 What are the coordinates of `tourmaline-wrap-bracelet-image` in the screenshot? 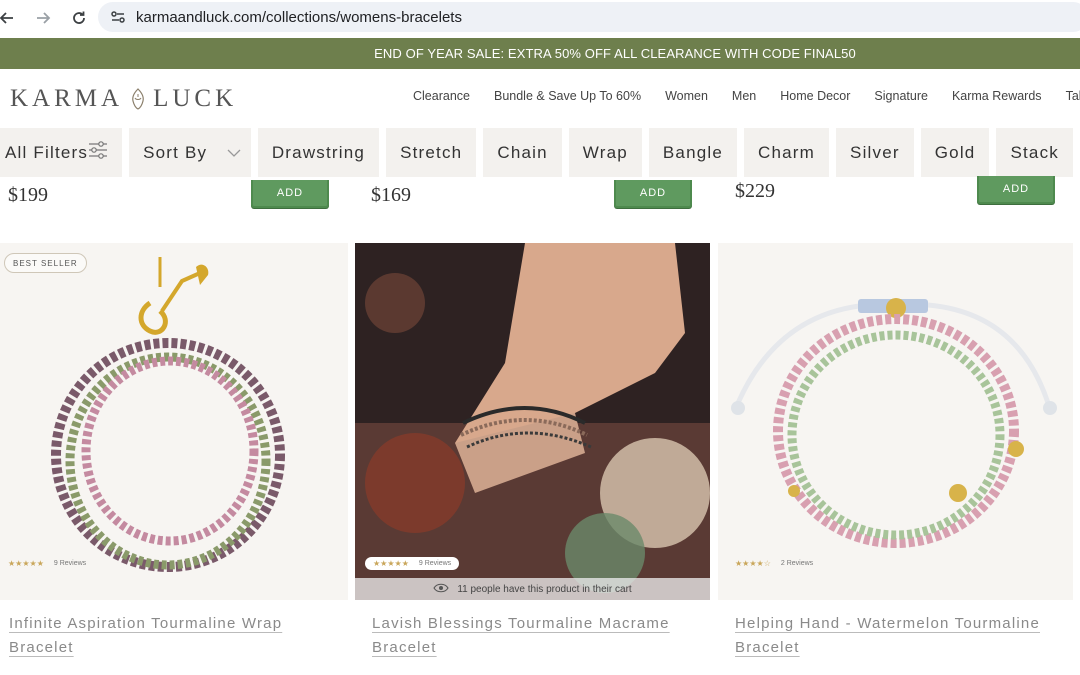 It's located at (168, 414).